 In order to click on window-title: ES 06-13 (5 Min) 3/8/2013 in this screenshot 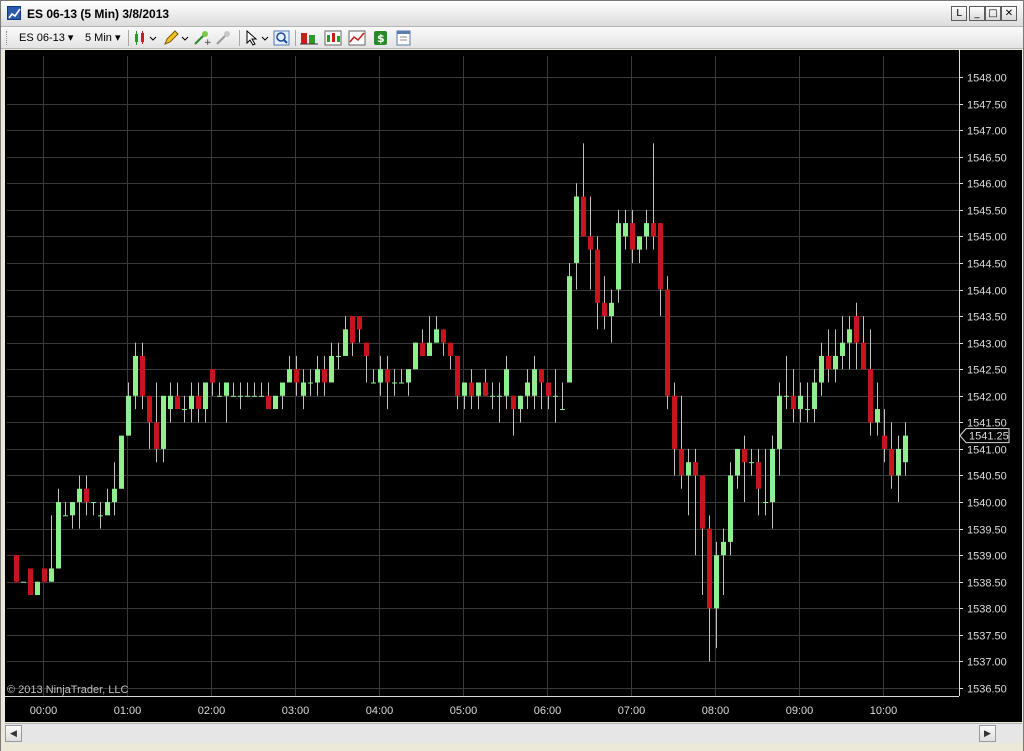, I will do `click(98, 14)`.